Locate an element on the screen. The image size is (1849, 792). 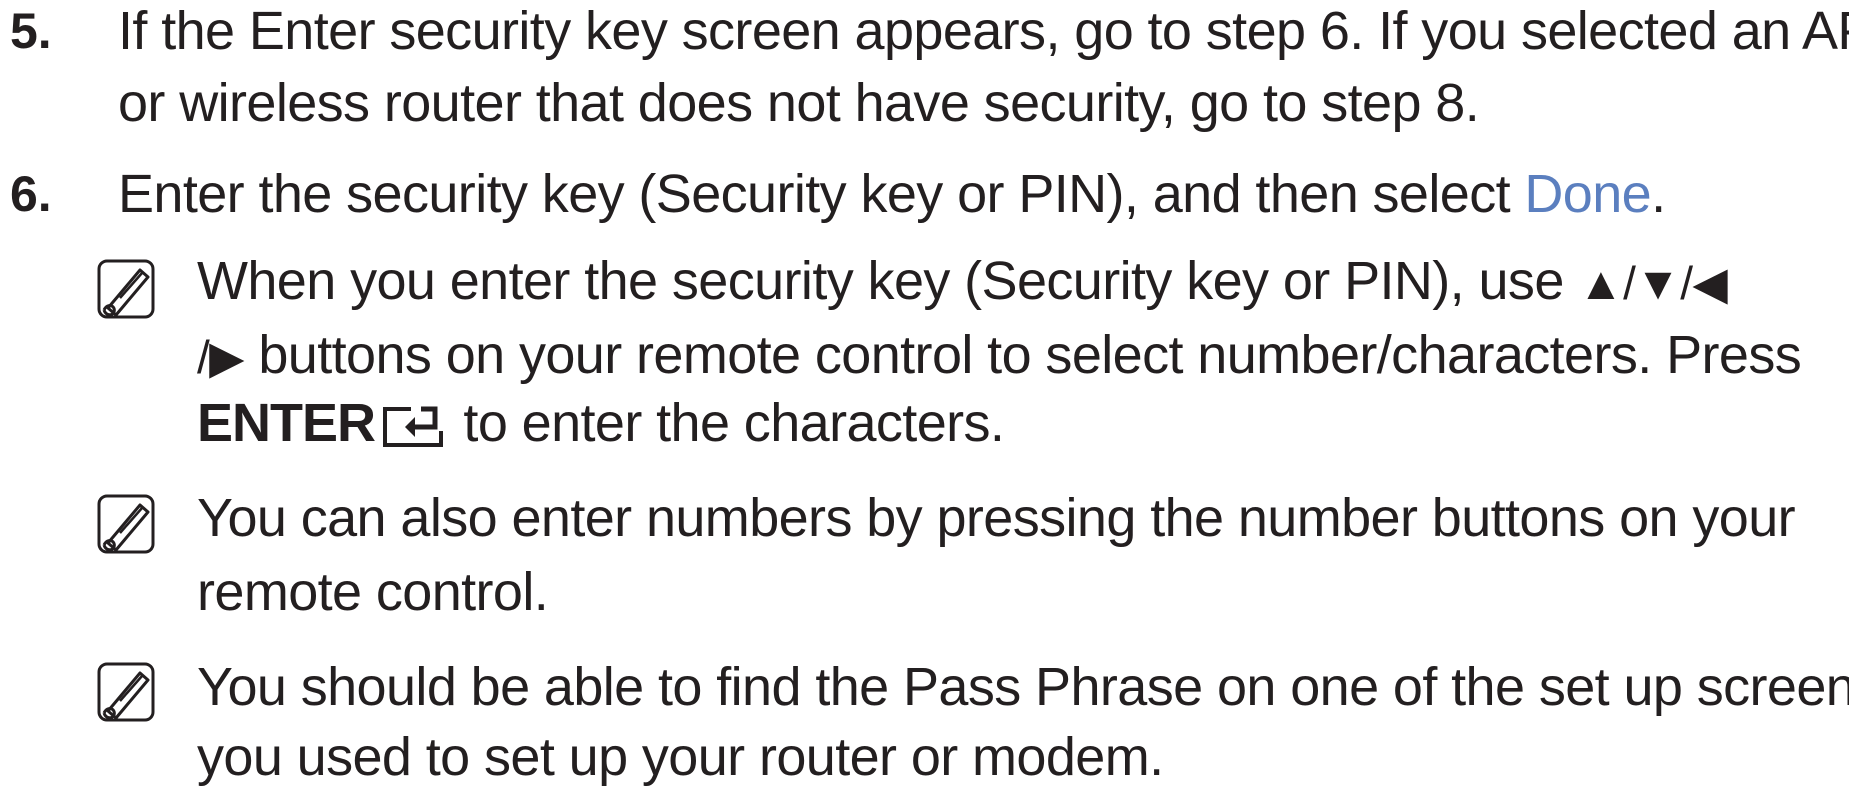
enter-key-label: ENTER is located at coordinates (286, 423).